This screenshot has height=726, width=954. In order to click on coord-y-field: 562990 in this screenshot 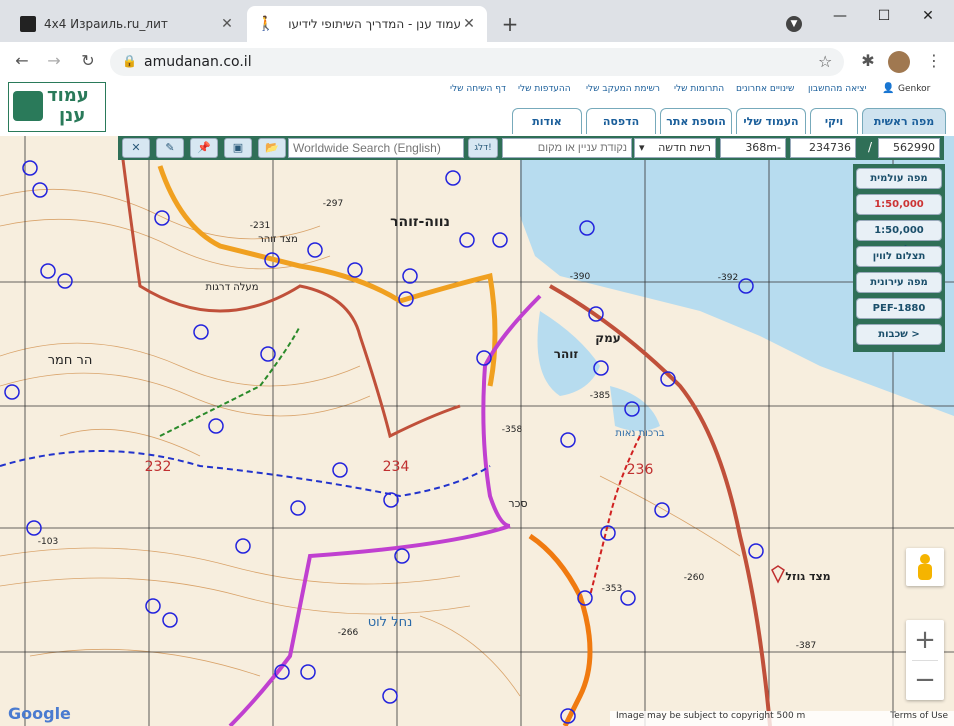, I will do `click(909, 148)`.